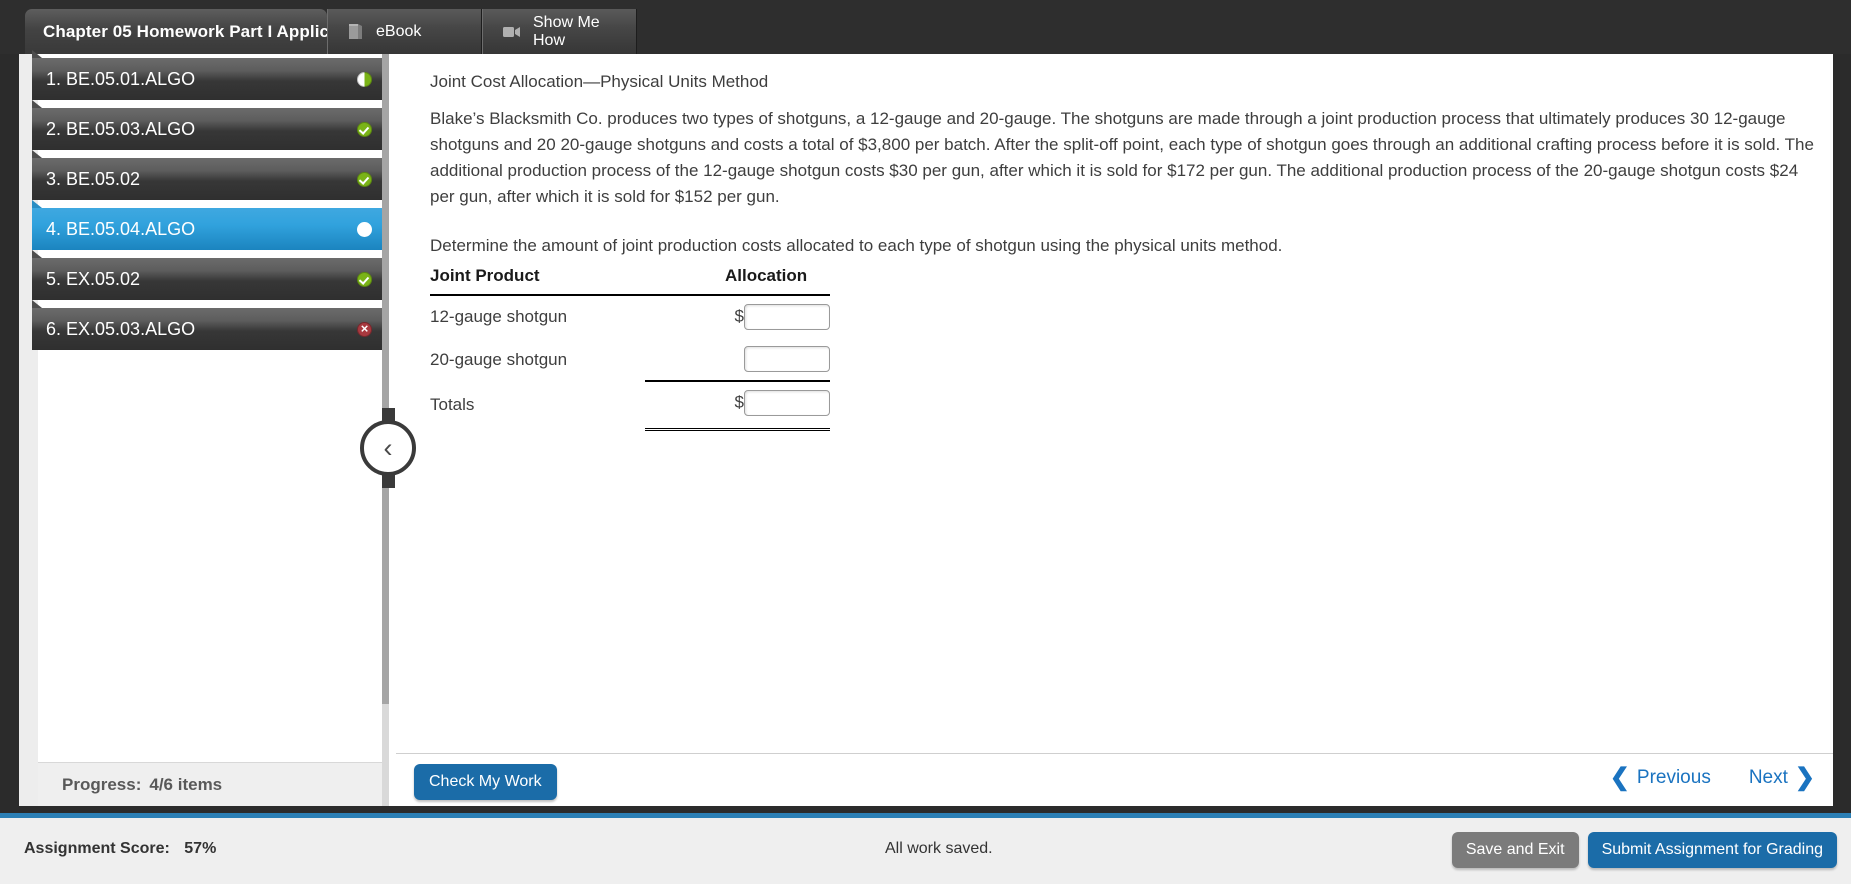  What do you see at coordinates (787, 359) in the screenshot?
I see `allocation-input-20-gauge` at bounding box center [787, 359].